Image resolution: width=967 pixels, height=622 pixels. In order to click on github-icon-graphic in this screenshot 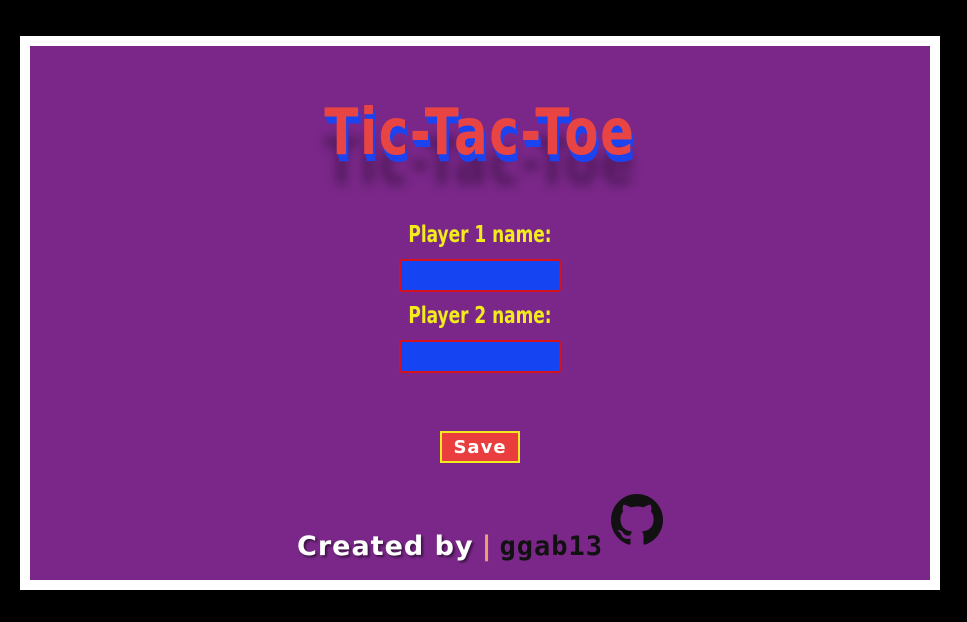, I will do `click(636, 519)`.